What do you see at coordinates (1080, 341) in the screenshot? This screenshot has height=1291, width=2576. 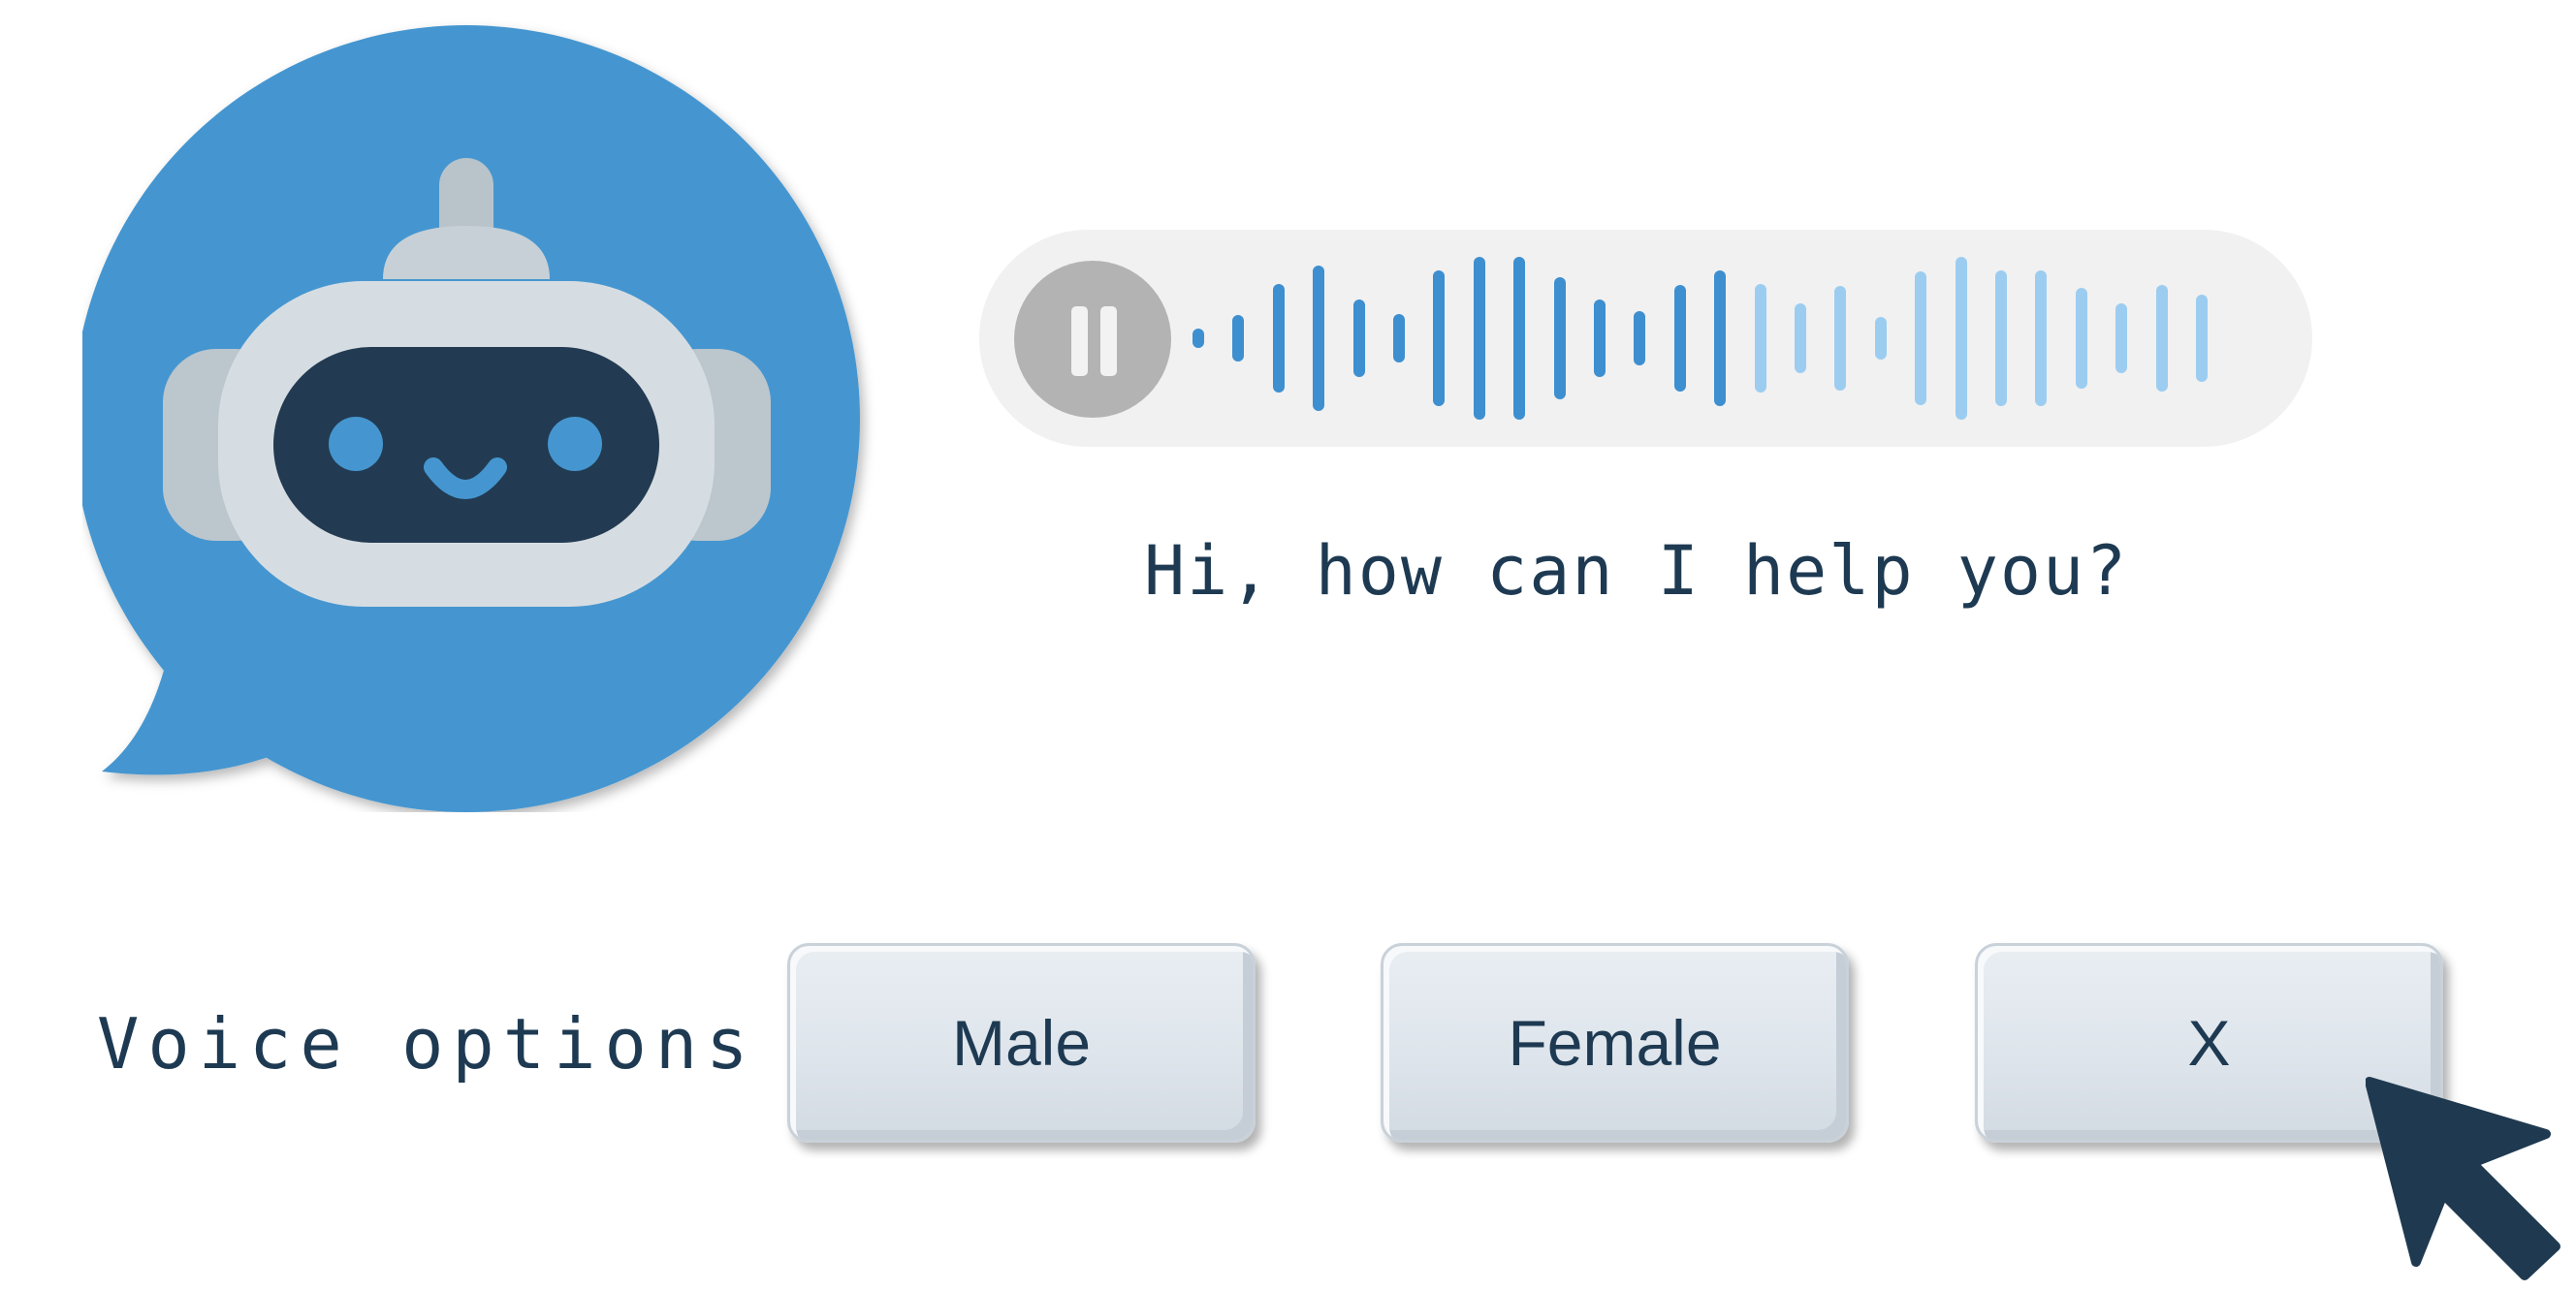 I see `pause-icon` at bounding box center [1080, 341].